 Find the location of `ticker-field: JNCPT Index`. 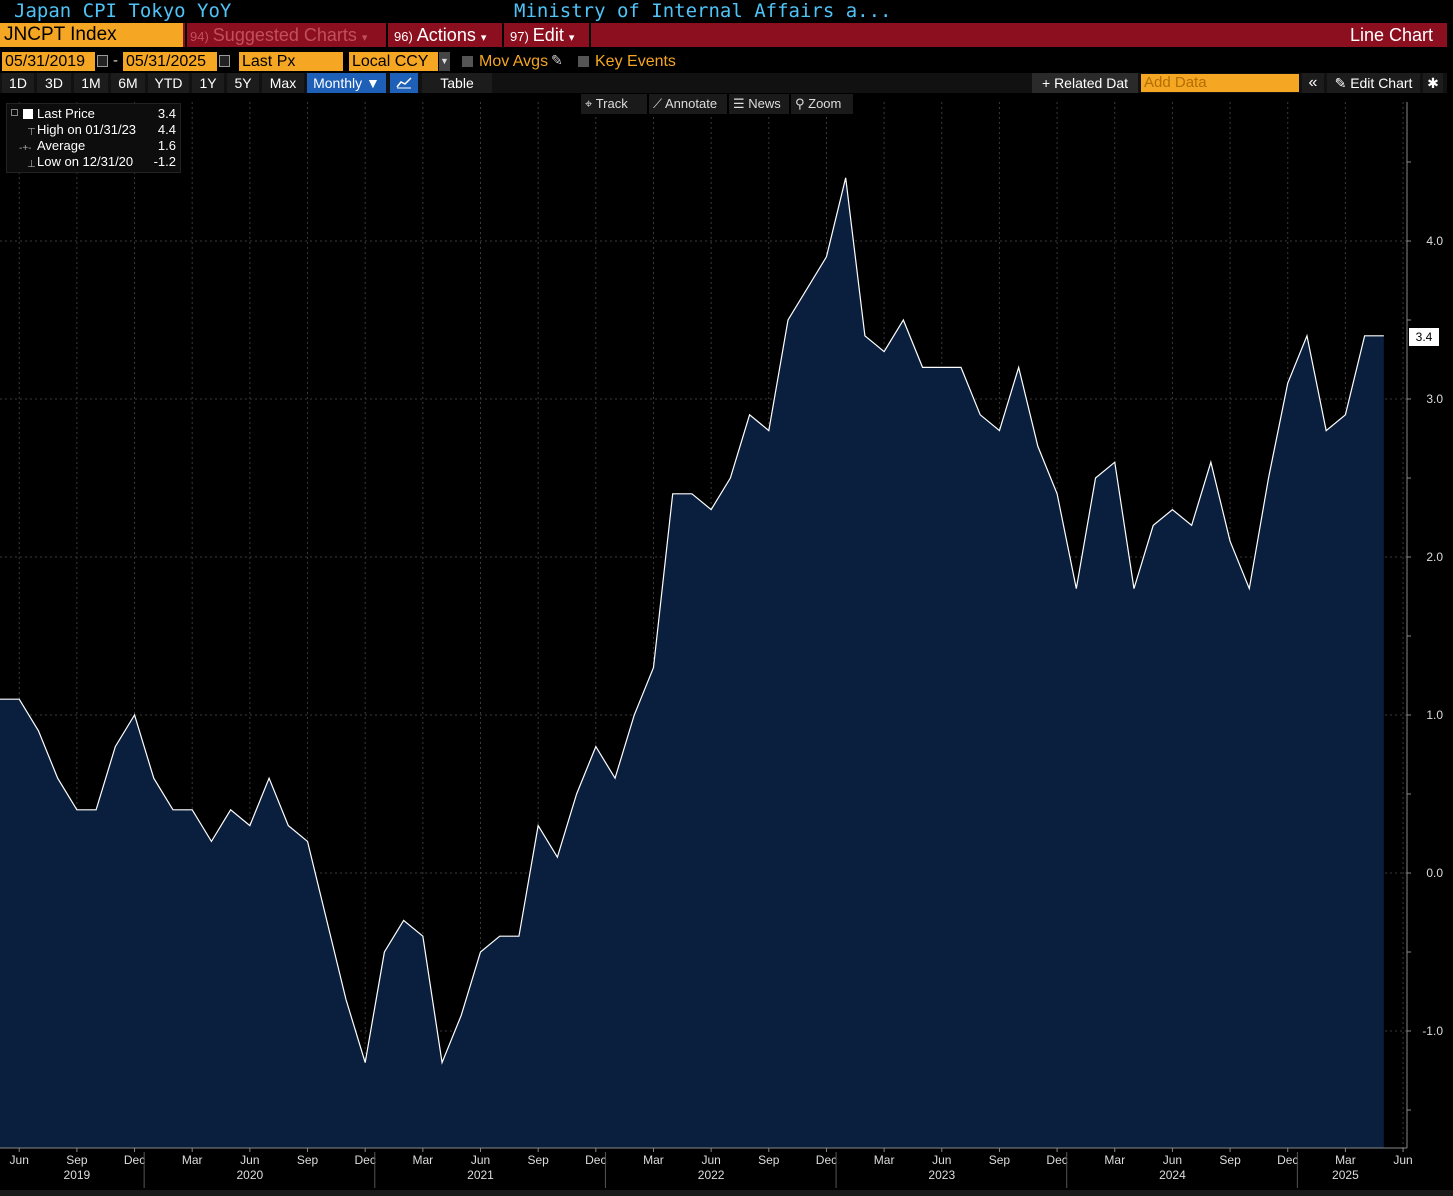

ticker-field: JNCPT Index is located at coordinates (91, 35).